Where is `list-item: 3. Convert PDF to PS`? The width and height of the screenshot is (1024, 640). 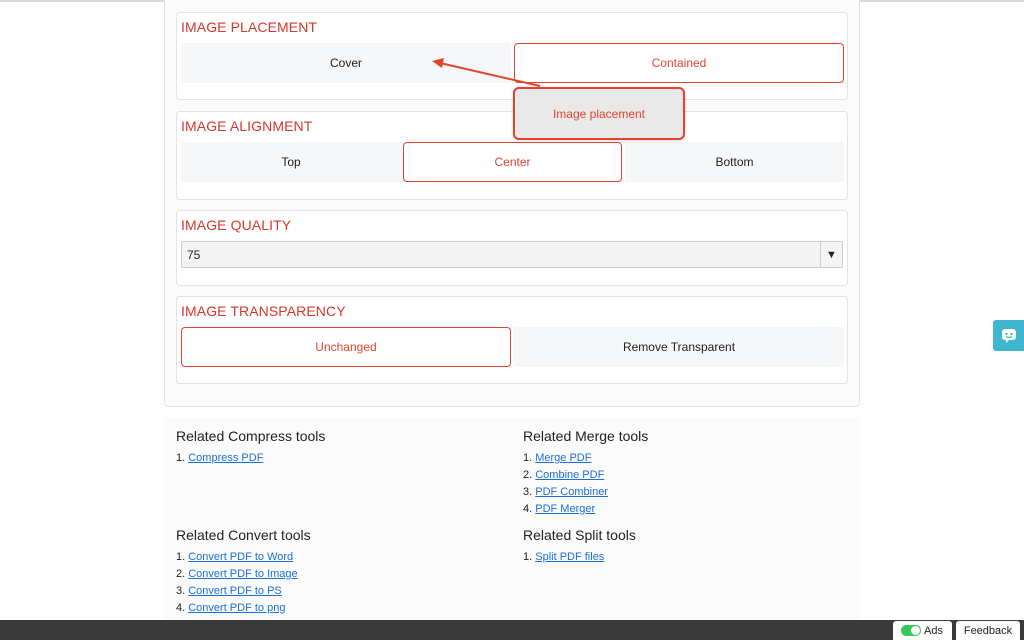 list-item: 3. Convert PDF to PS is located at coordinates (229, 591).